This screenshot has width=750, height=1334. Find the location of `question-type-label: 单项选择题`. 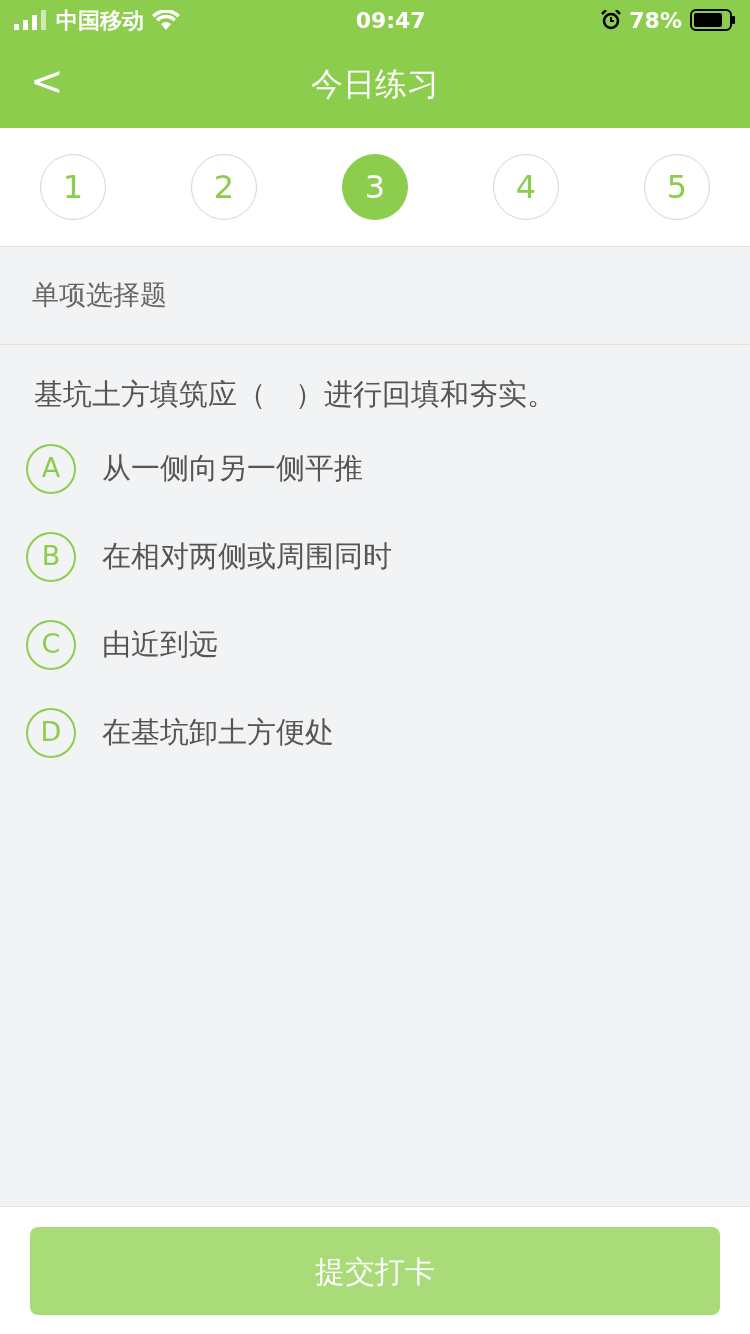

question-type-label: 单项选择题 is located at coordinates (99, 295).